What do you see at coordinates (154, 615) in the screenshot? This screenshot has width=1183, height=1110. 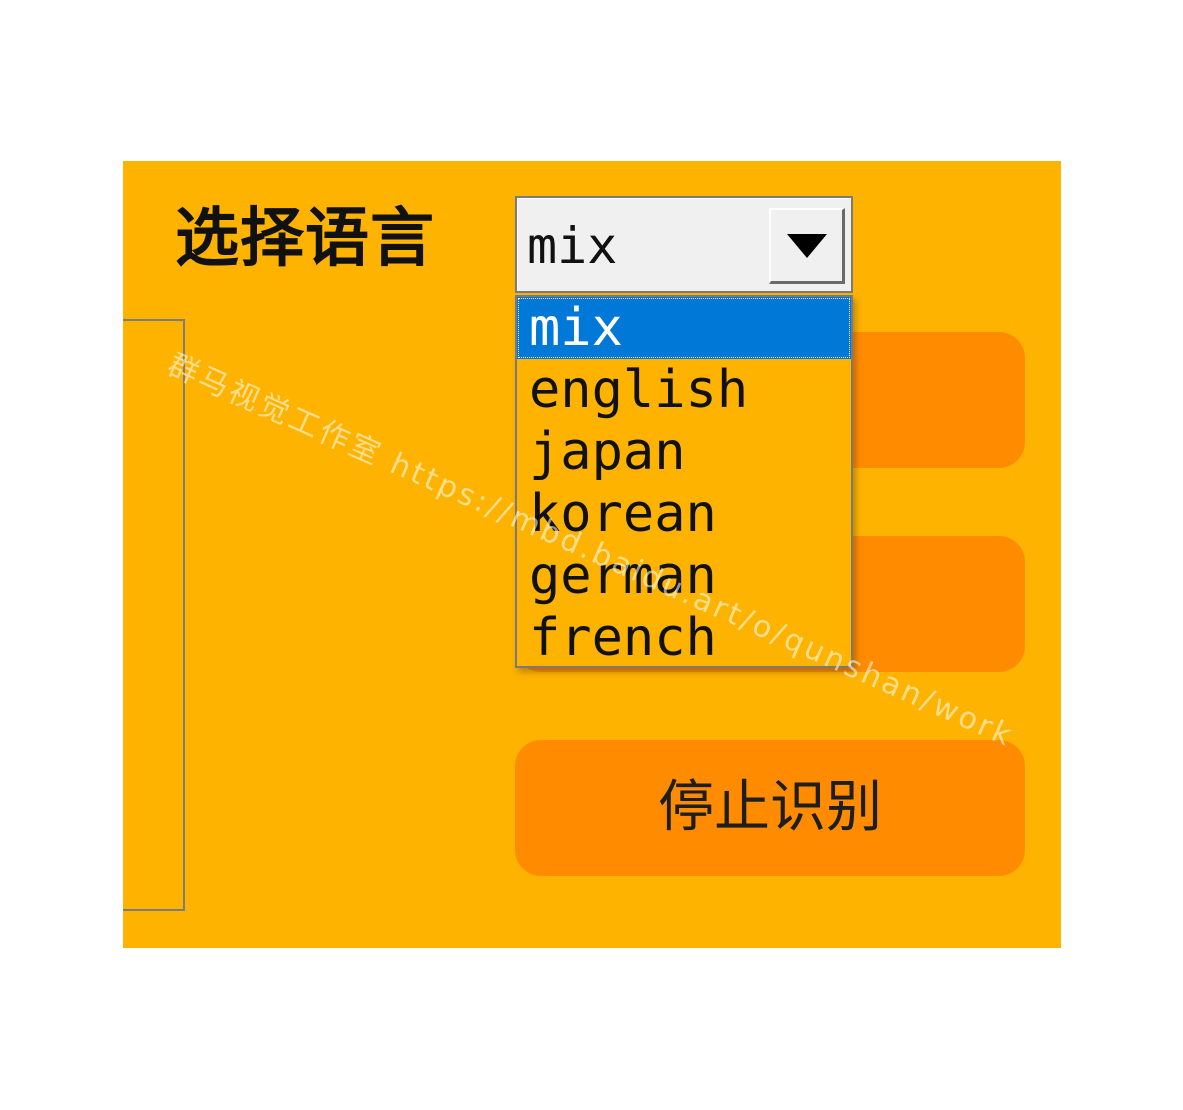 I see `image-display-box` at bounding box center [154, 615].